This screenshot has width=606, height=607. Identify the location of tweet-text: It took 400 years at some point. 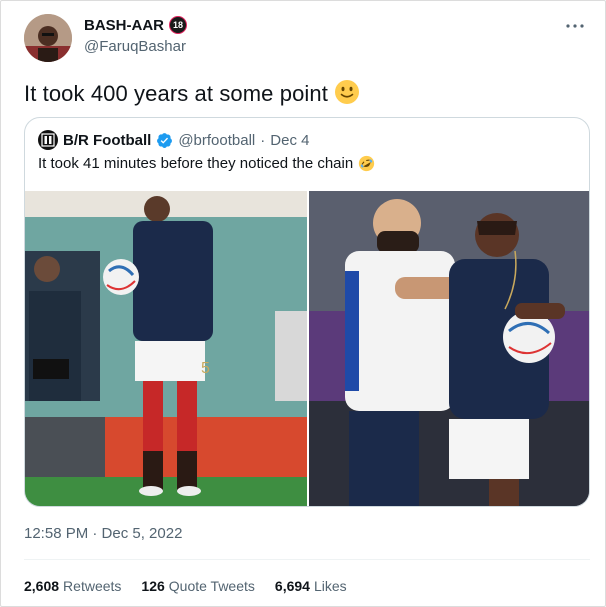
(192, 95).